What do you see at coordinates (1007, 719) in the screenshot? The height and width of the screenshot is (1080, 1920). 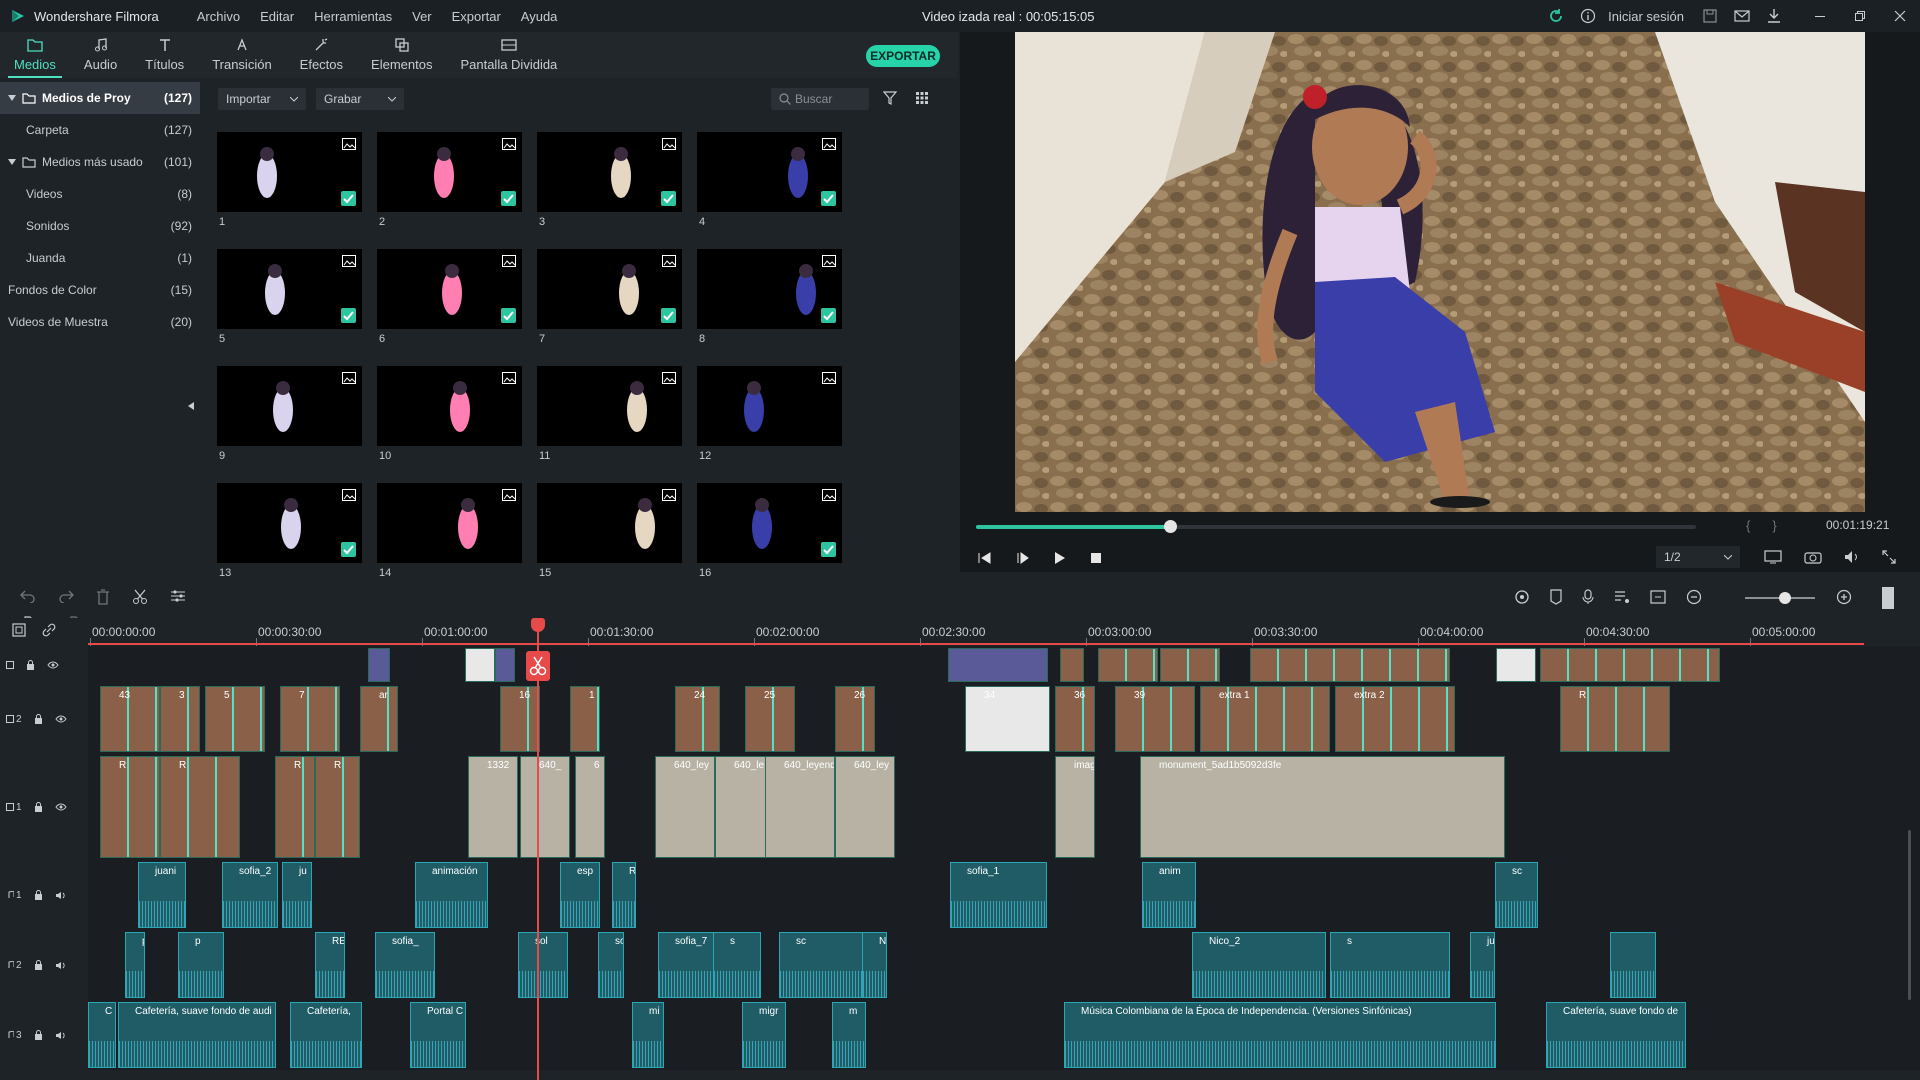 I see `video-clip: 34` at bounding box center [1007, 719].